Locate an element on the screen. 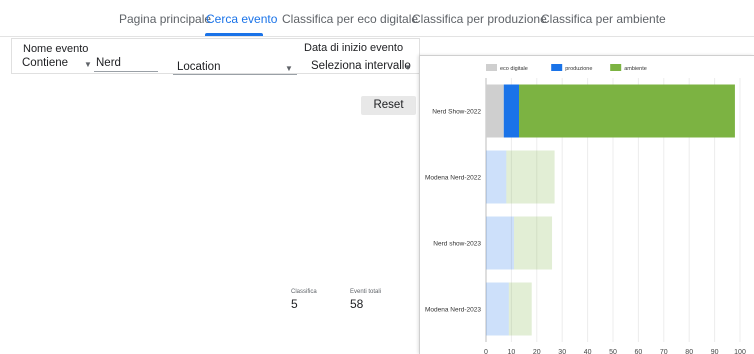 The width and height of the screenshot is (754, 354). x-tick-label-40: 40 is located at coordinates (588, 351).